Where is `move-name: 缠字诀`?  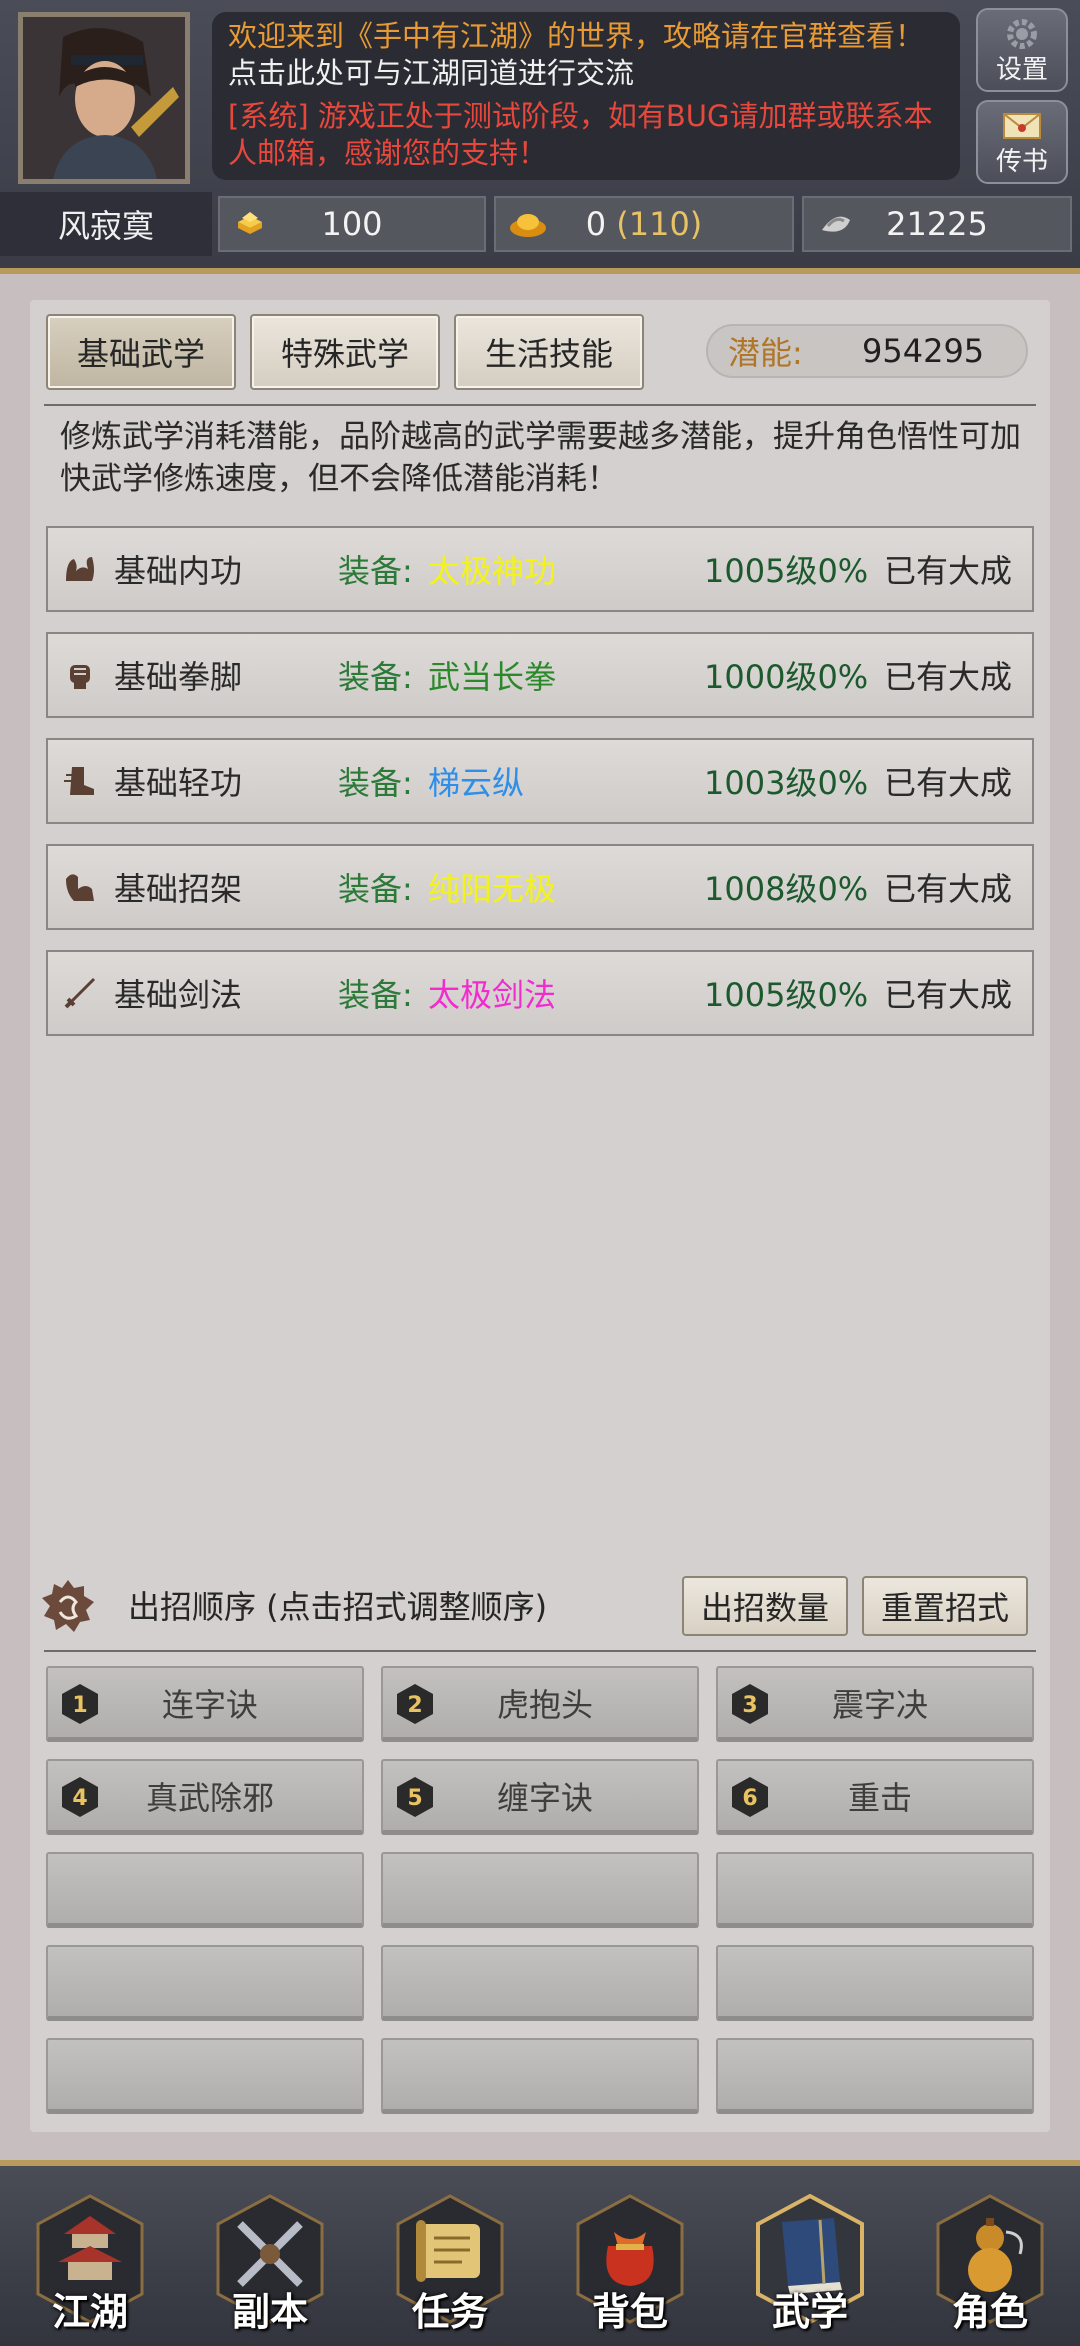 move-name: 缠字诀 is located at coordinates (544, 1798).